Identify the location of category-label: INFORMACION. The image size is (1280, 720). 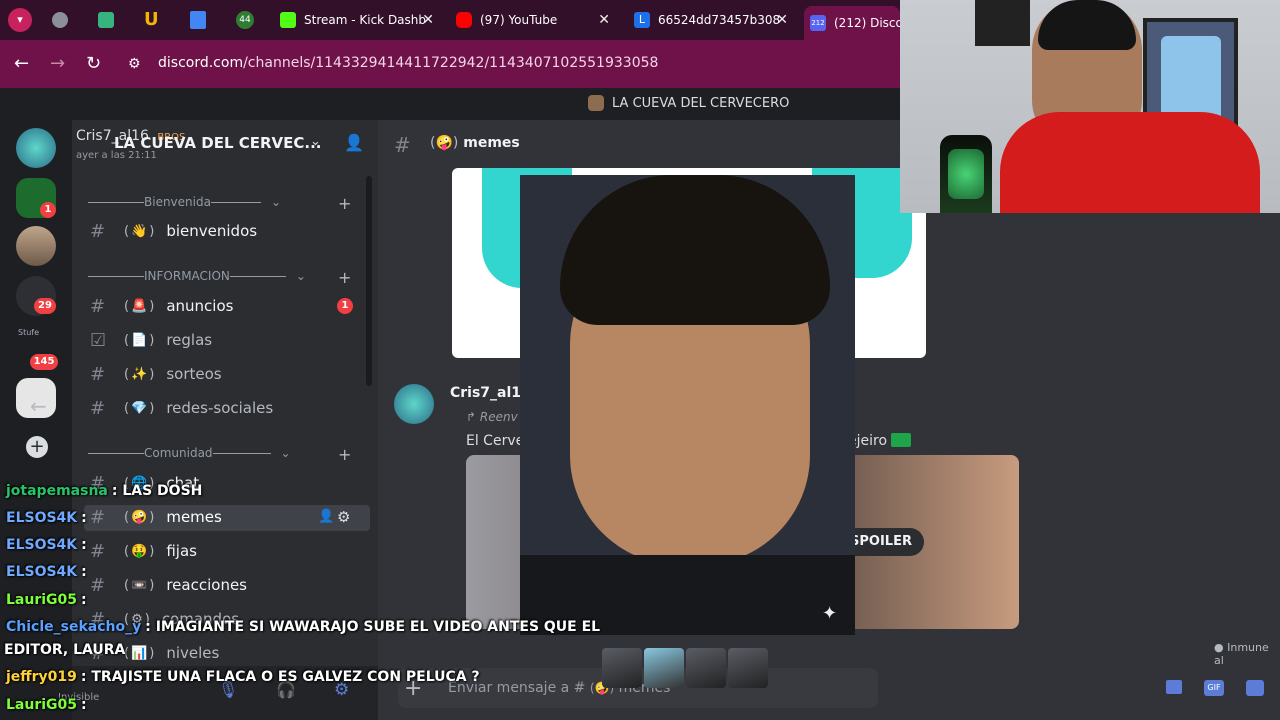
(187, 276).